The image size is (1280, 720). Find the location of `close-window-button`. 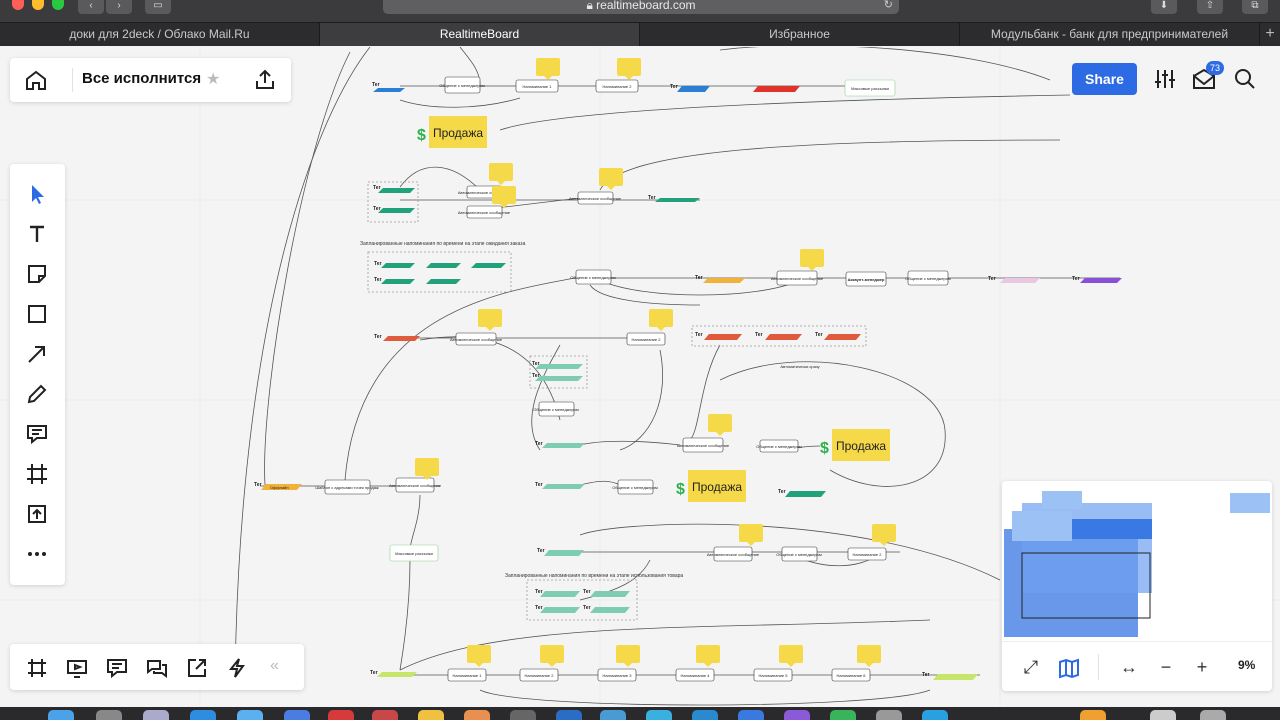

close-window-button is located at coordinates (18, 5).